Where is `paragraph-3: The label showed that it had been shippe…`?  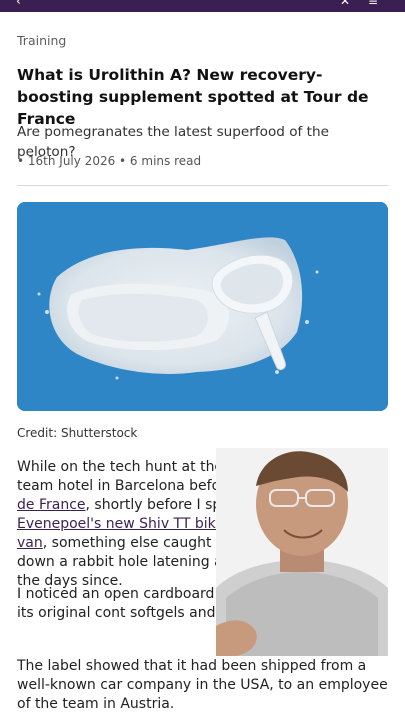 paragraph-3: The label showed that it had been shippe… is located at coordinates (202, 685).